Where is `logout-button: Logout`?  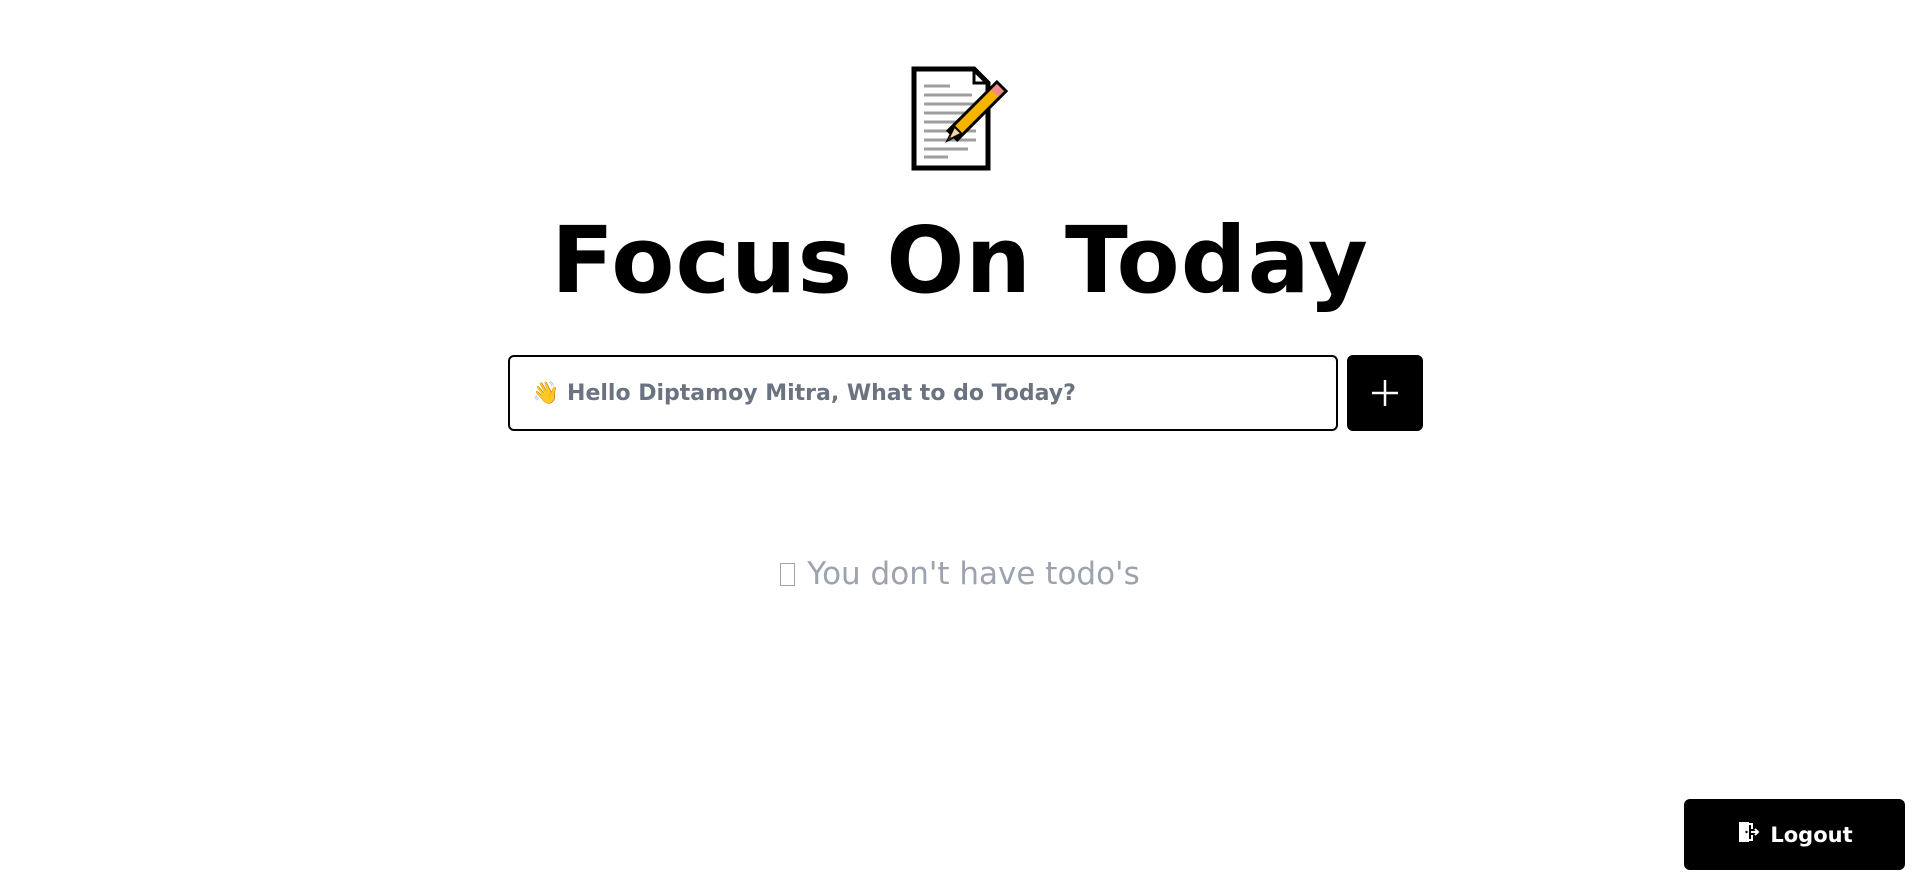 logout-button: Logout is located at coordinates (1794, 834).